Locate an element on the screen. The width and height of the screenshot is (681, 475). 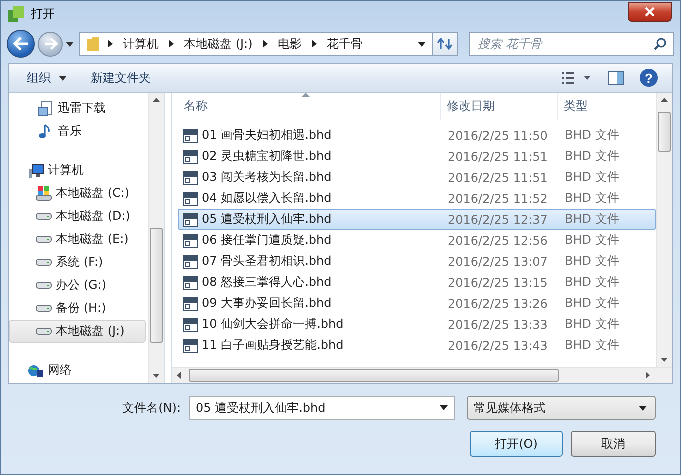
horizontal-scrollbar is located at coordinates (422, 375).